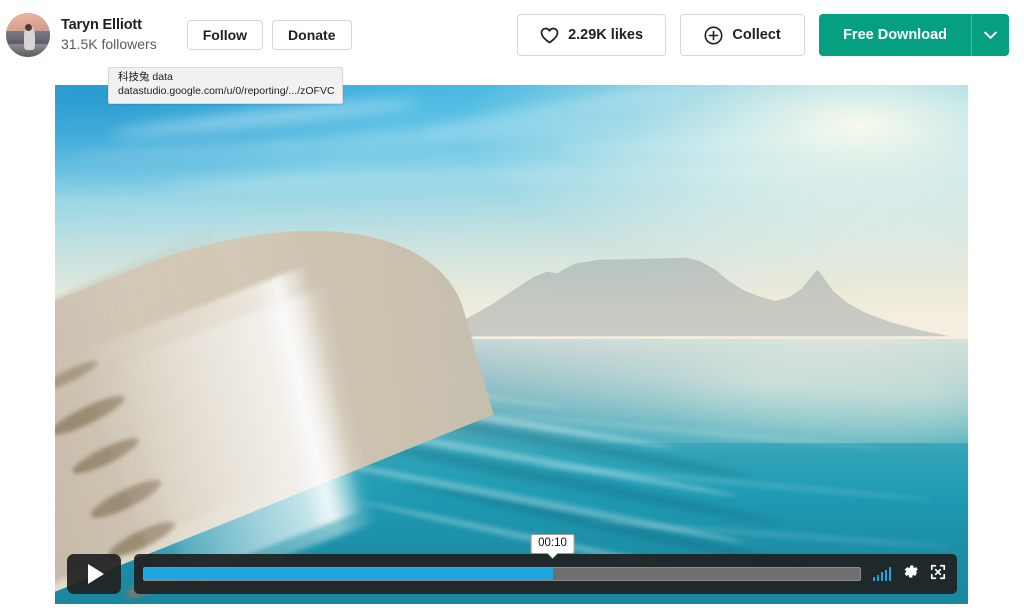 The image size is (1024, 616). I want to click on avatar, so click(28, 35).